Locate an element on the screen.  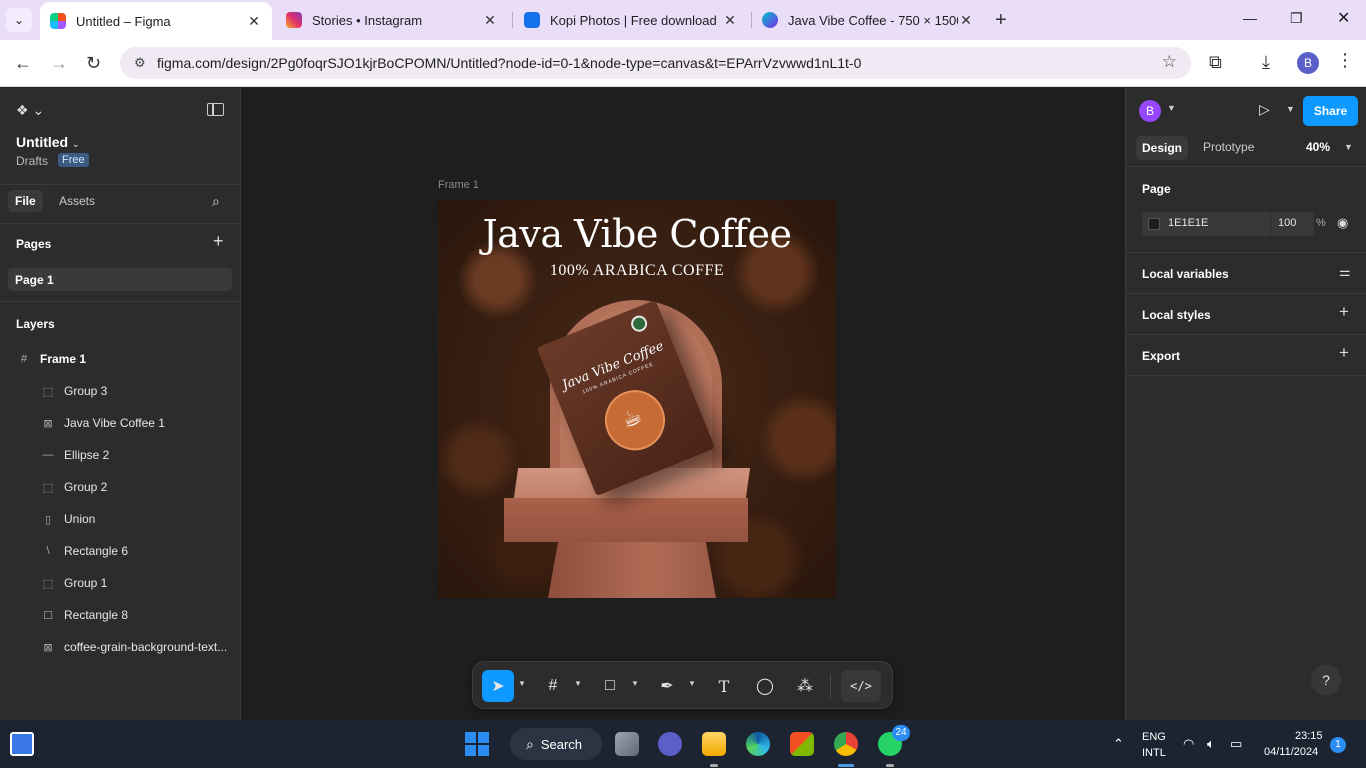
layer-row: ▯ Union is located at coordinates (120, 519).